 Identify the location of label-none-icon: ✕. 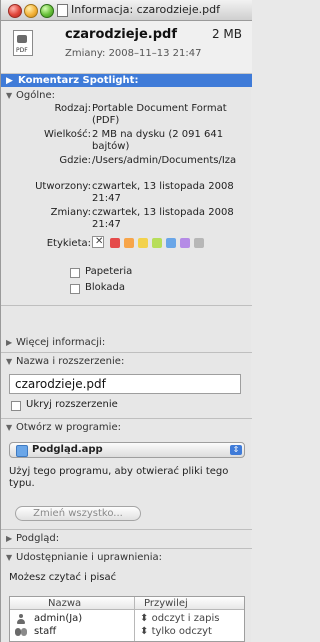
(99, 241).